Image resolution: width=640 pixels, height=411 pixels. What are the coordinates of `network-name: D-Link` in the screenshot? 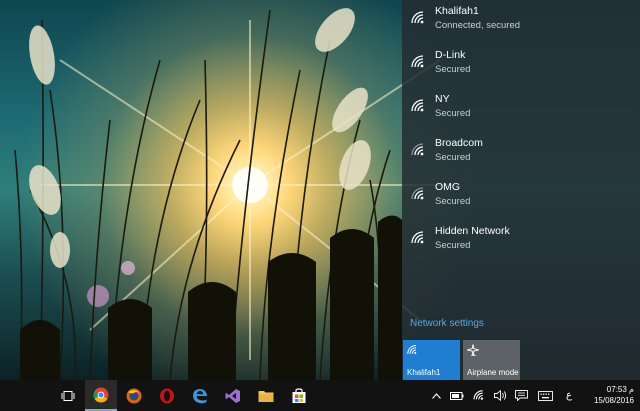 It's located at (450, 55).